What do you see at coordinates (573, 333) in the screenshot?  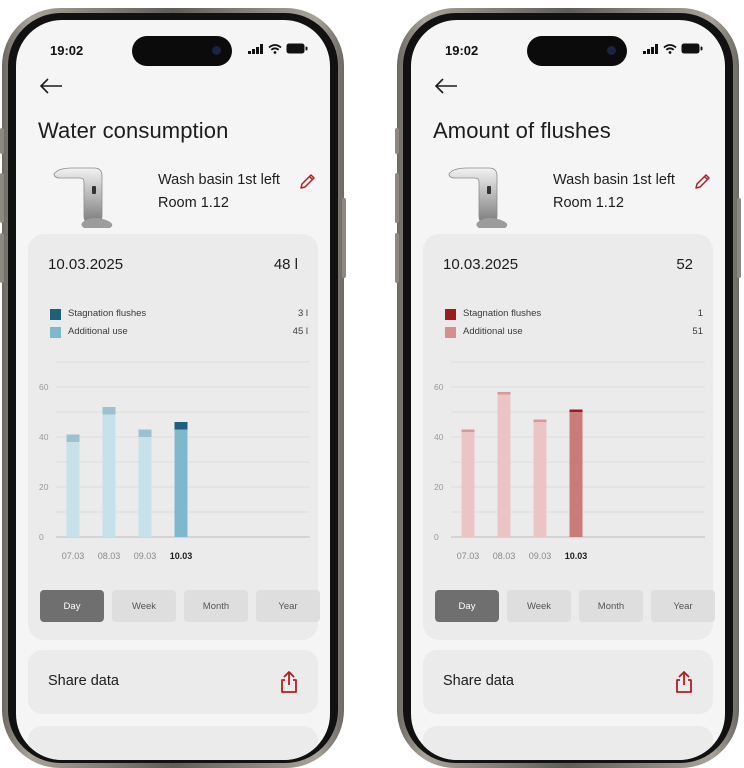 I see `legend-item-additional: Additional use 51` at bounding box center [573, 333].